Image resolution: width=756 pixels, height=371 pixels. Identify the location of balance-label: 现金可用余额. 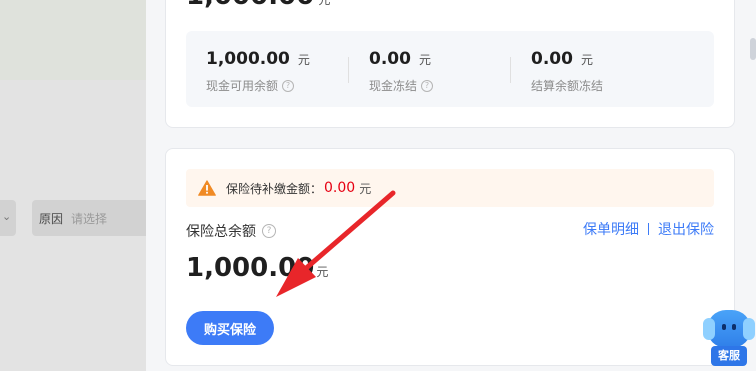
(242, 86).